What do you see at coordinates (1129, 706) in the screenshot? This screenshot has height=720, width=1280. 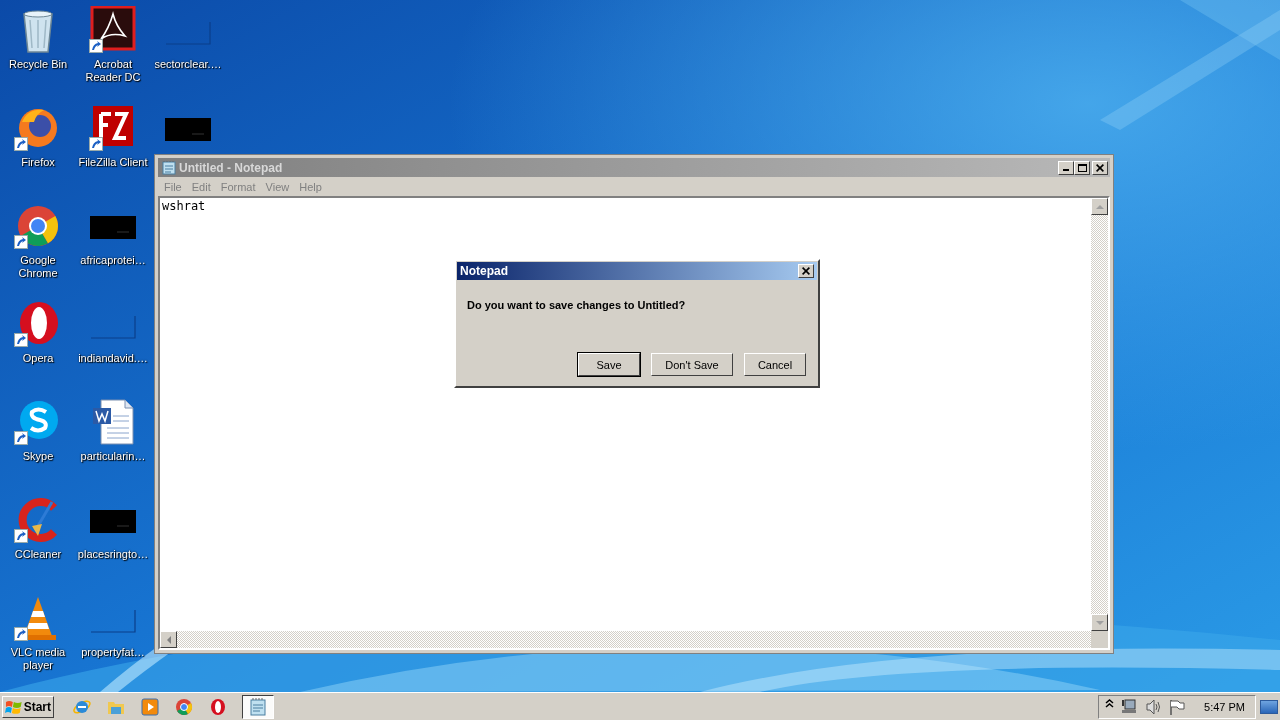 I see `network-icon` at bounding box center [1129, 706].